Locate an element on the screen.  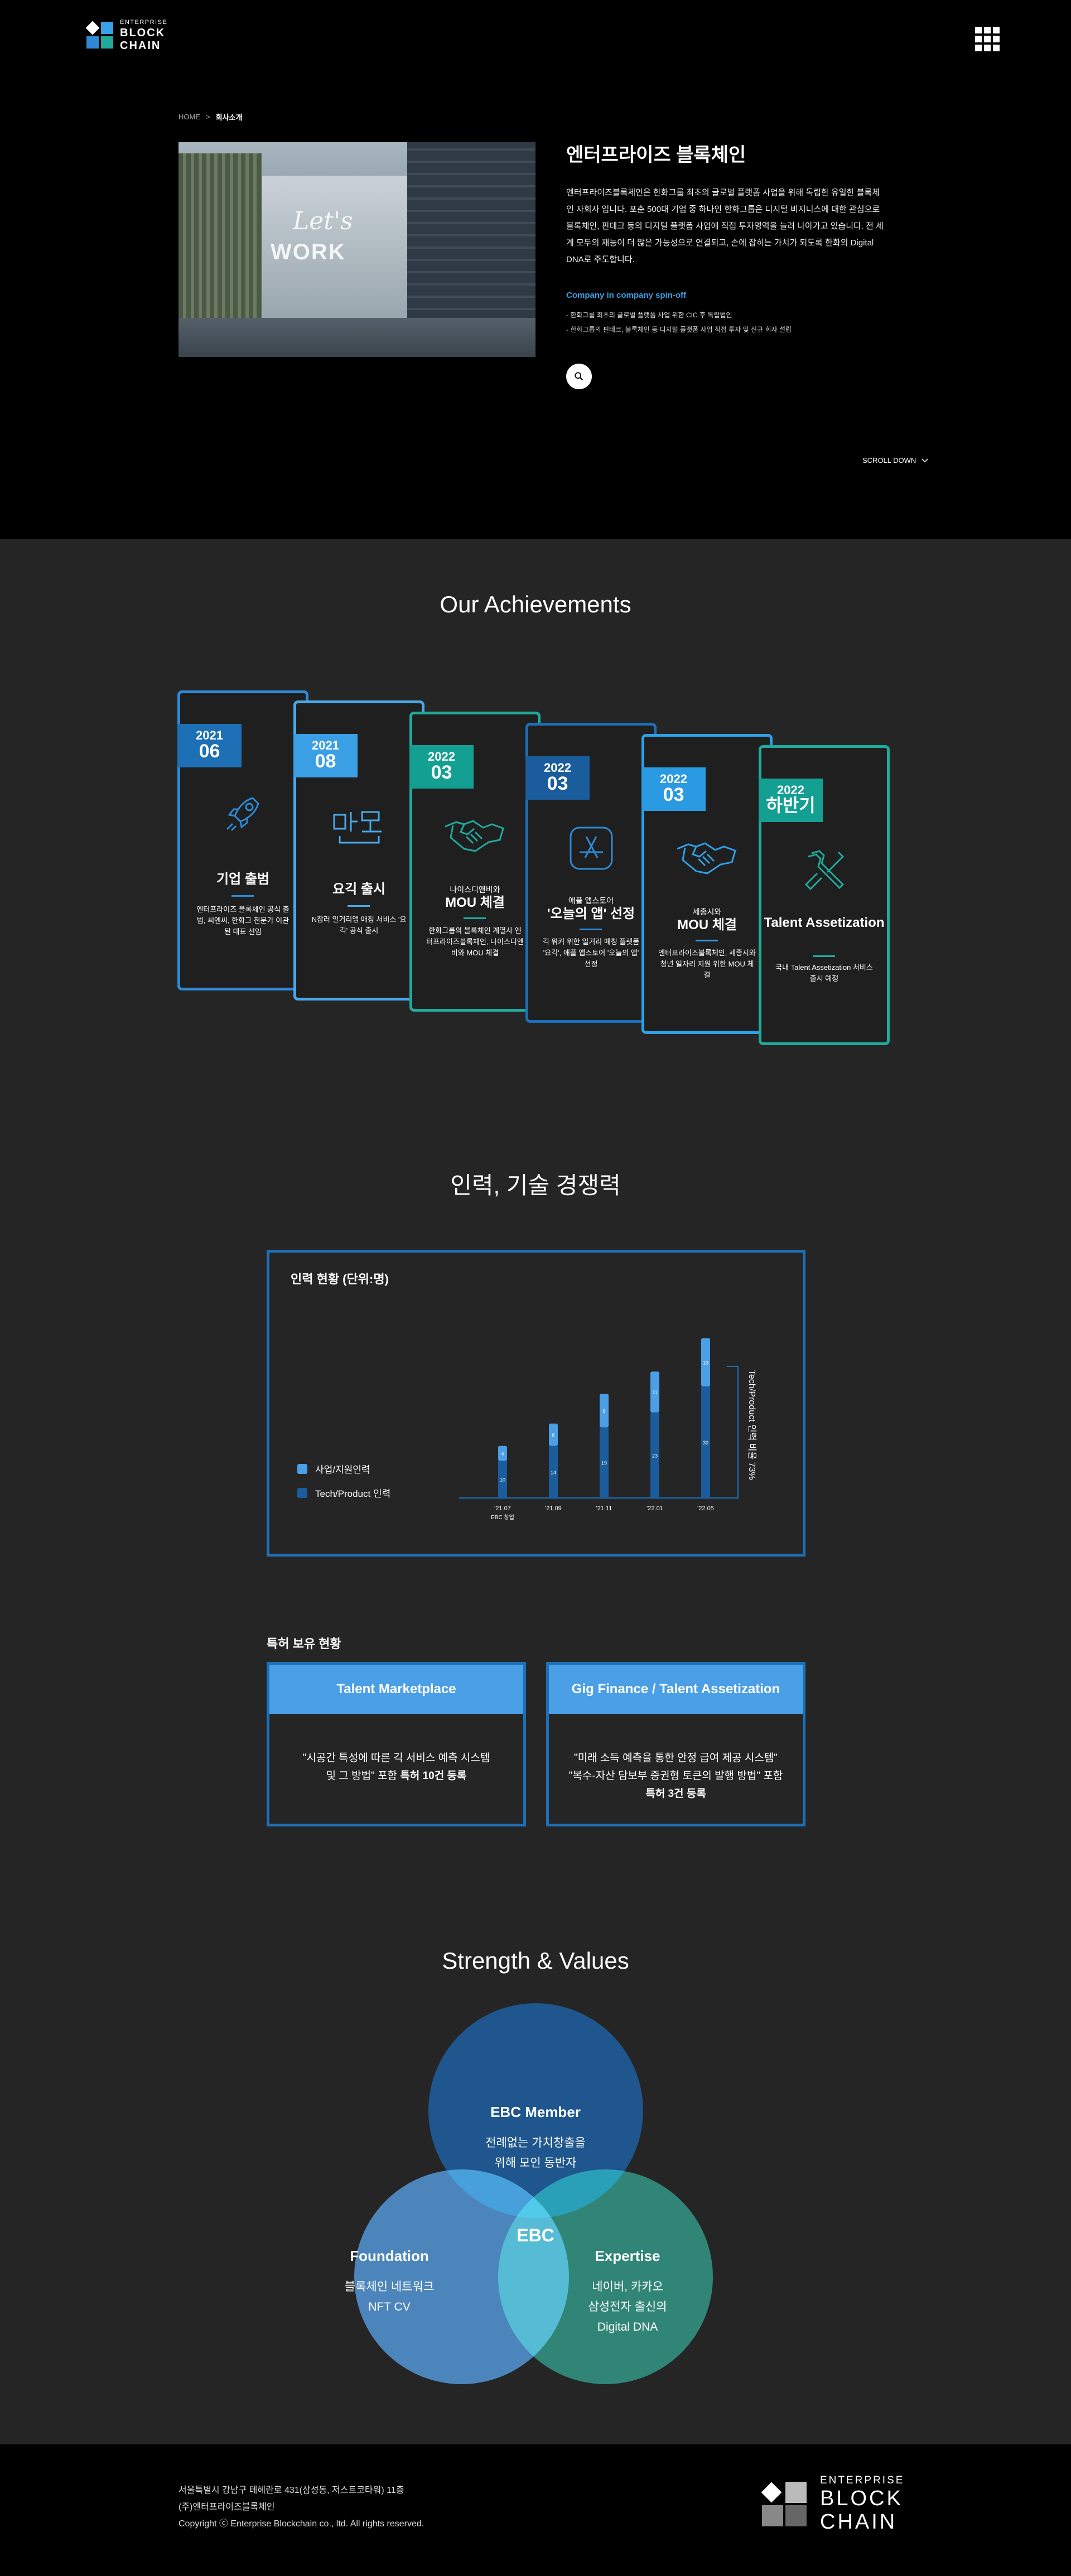
card-month: 08 is located at coordinates (325, 762).